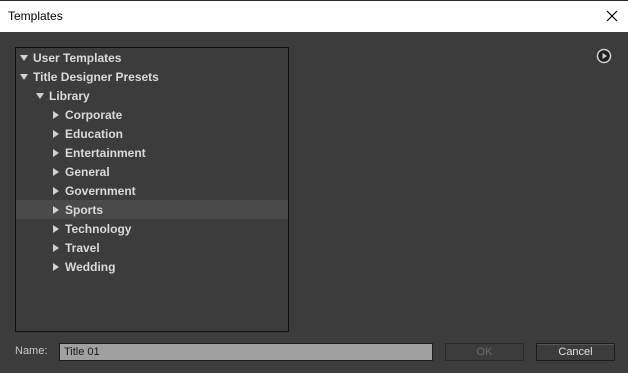 The image size is (628, 373). I want to click on tree-item-government: Government, so click(152, 190).